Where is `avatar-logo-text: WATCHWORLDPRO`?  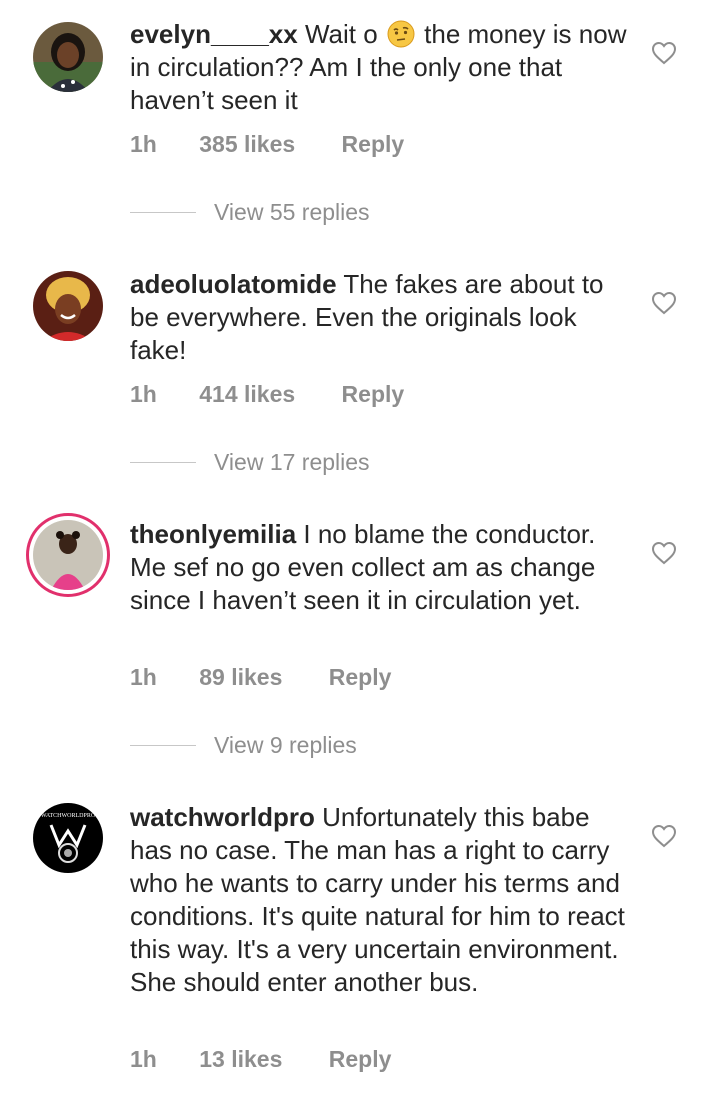 avatar-logo-text: WATCHWORLDPRO is located at coordinates (68, 816).